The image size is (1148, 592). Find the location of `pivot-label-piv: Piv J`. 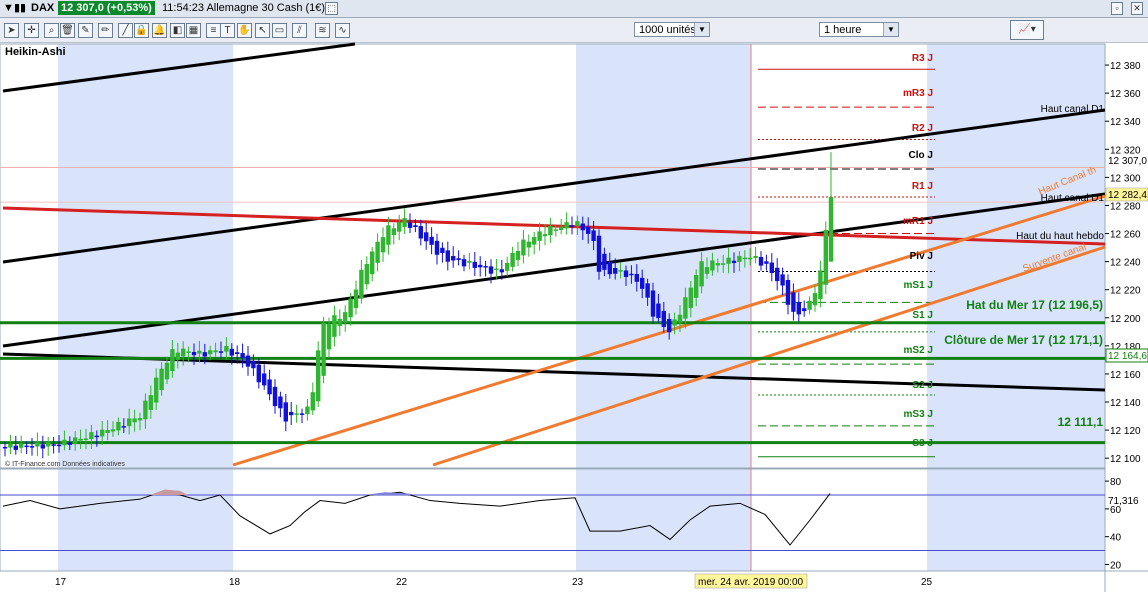

pivot-label-piv: Piv J is located at coordinates (921, 256).